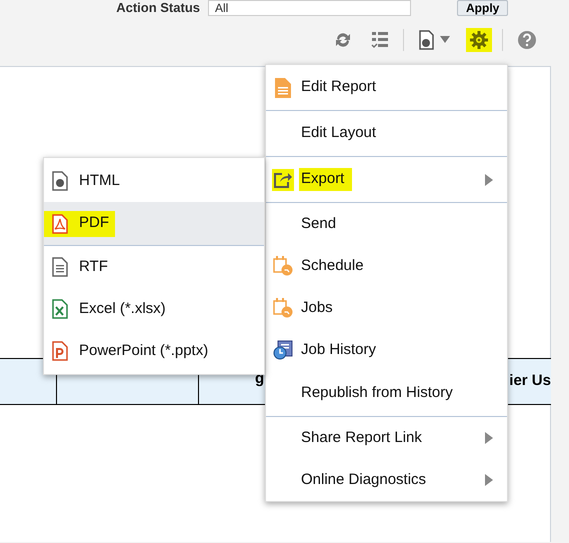 The height and width of the screenshot is (543, 569). Describe the element at coordinates (60, 224) in the screenshot. I see `pdf-document-icon` at that location.